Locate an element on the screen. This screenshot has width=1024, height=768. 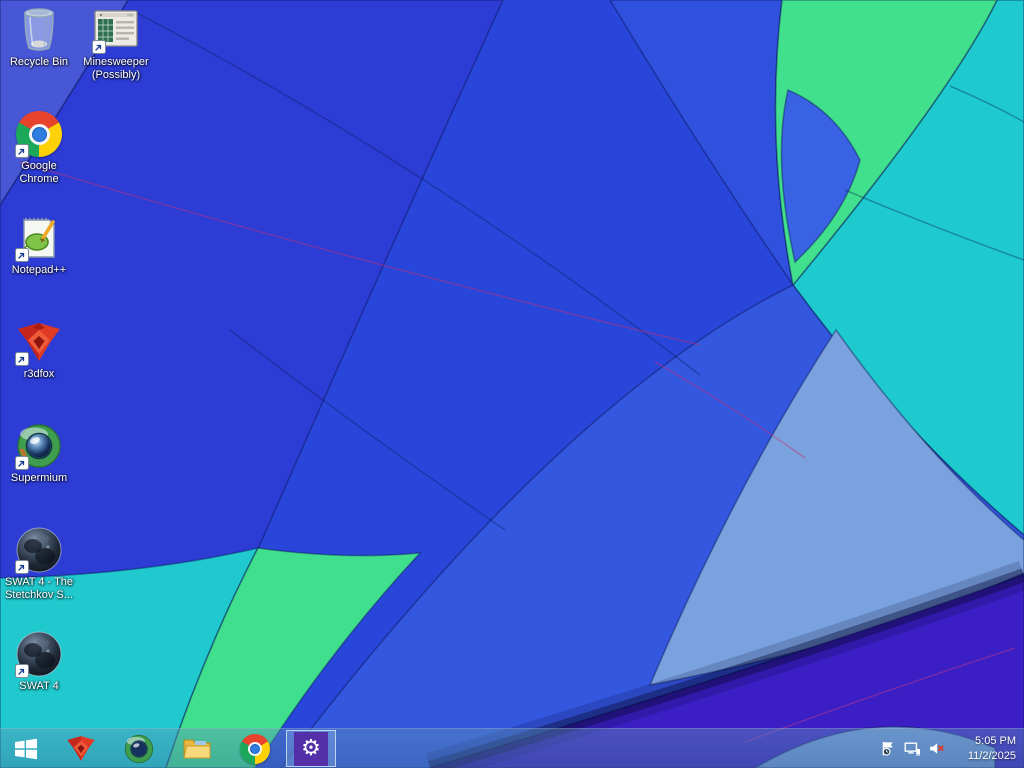
desktop-icon-label: Supermium is located at coordinates (39, 478).